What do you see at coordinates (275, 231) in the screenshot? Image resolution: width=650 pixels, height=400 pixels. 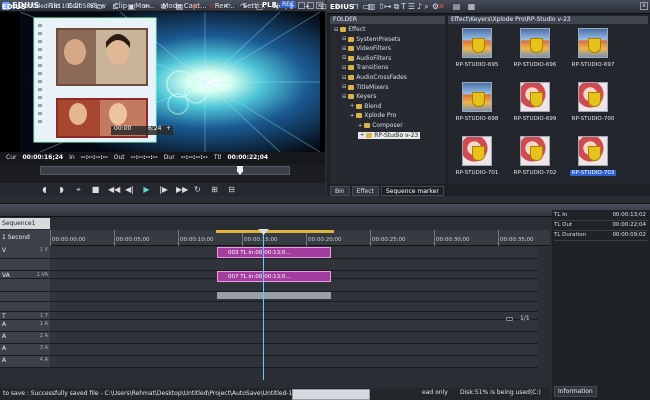 I see `in-out-range` at bounding box center [275, 231].